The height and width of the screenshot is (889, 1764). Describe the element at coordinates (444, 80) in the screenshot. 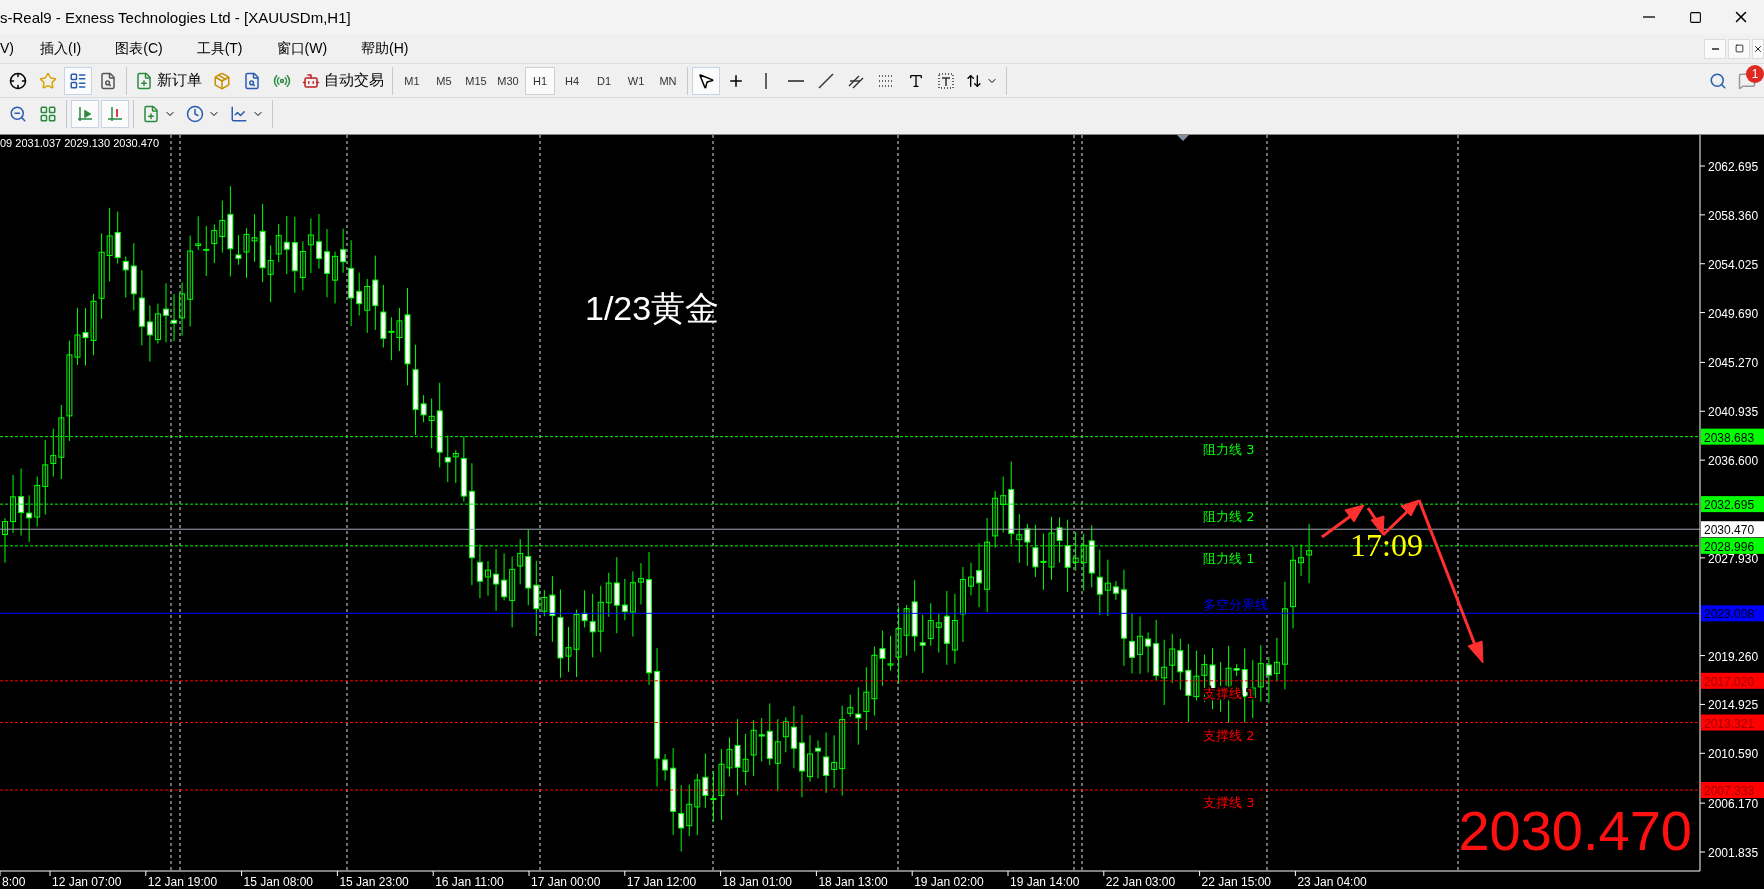

I see `timeframe-button: M5` at that location.